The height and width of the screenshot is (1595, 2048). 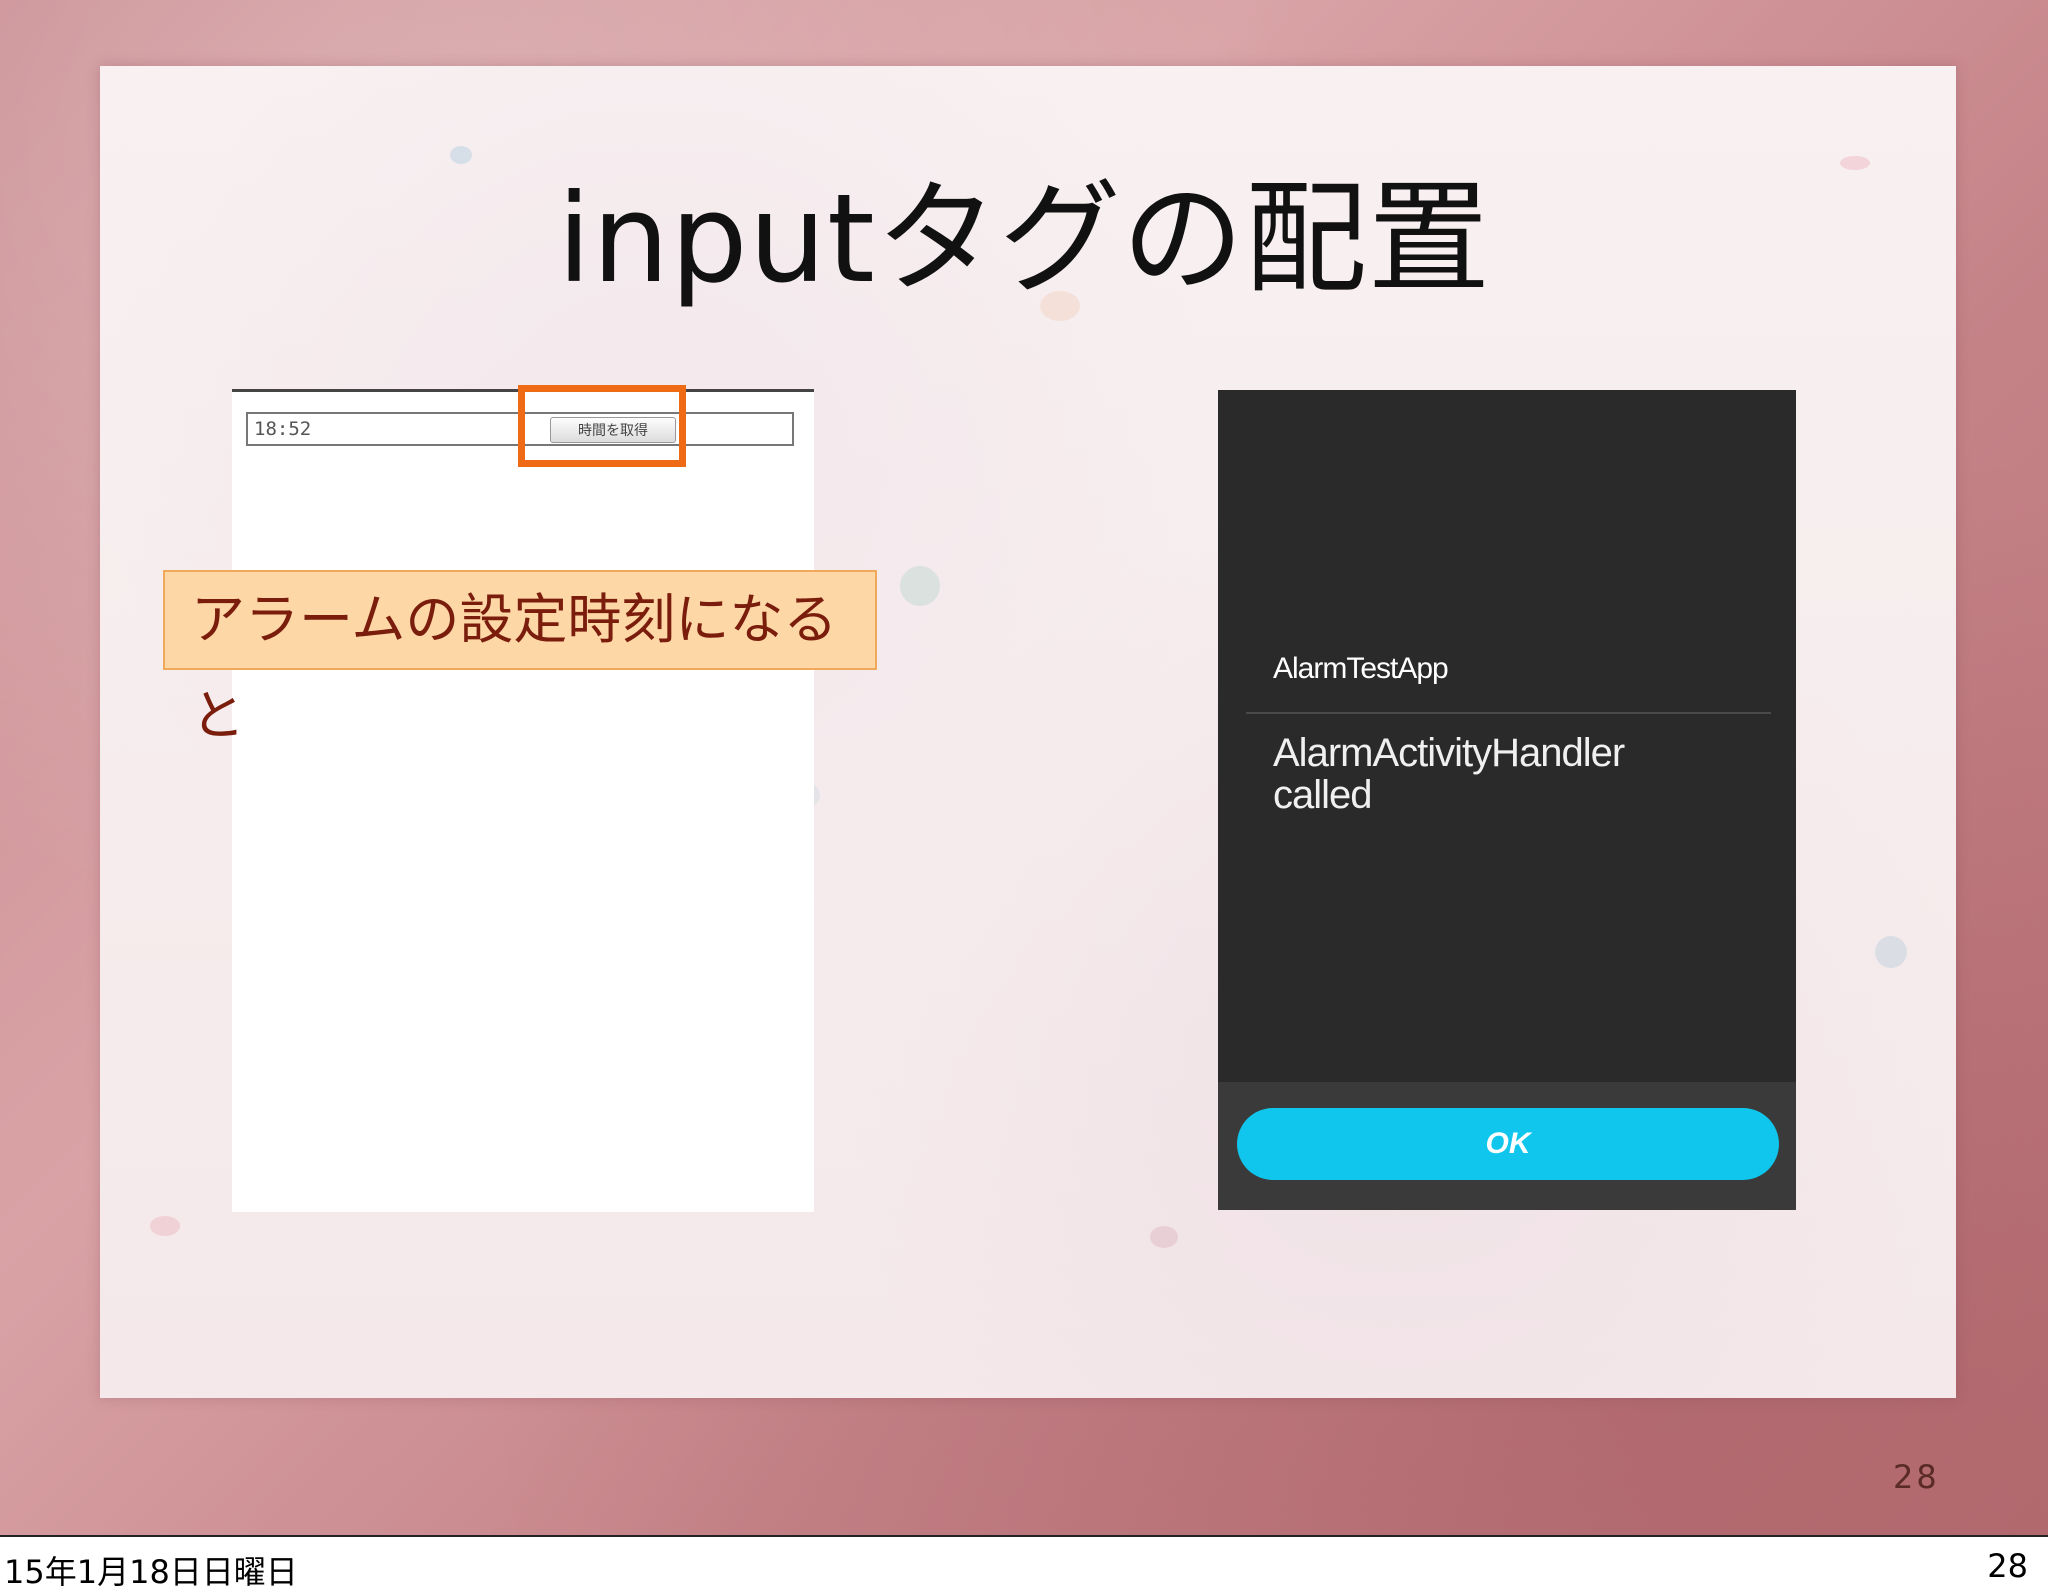 What do you see at coordinates (2007, 1566) in the screenshot?
I see `footer-page-number: 28` at bounding box center [2007, 1566].